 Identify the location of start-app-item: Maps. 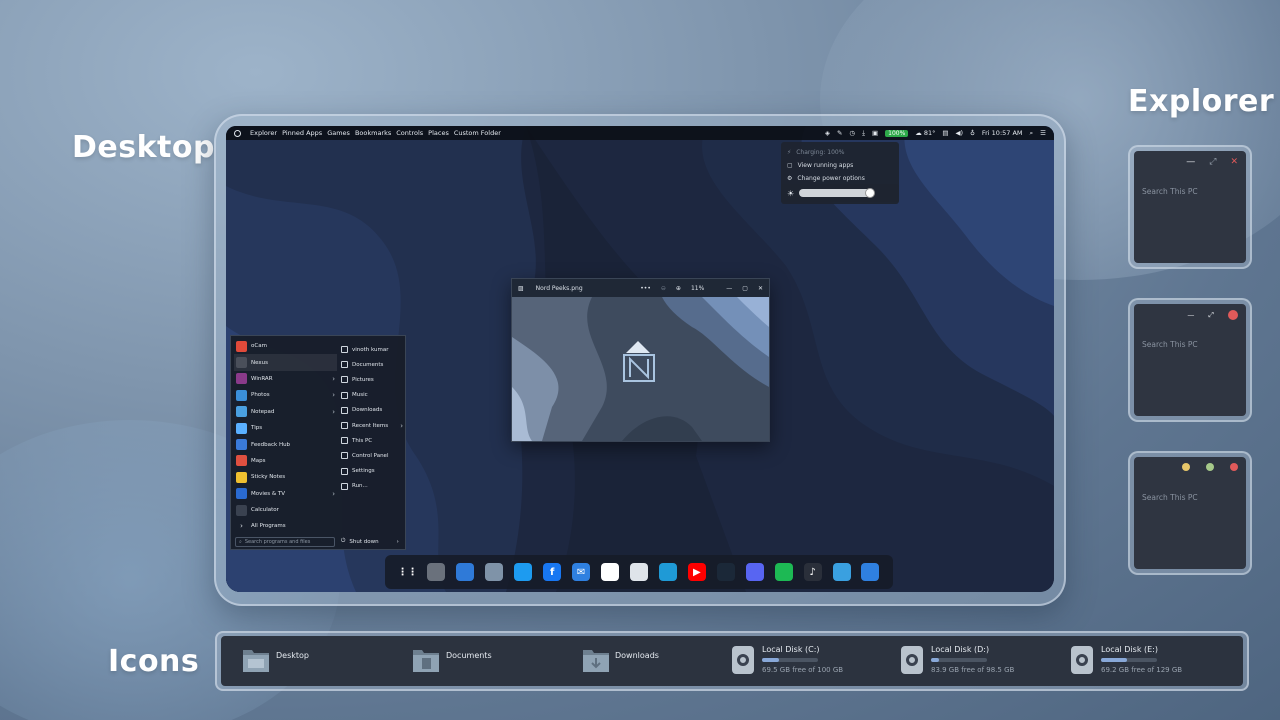
(285, 461).